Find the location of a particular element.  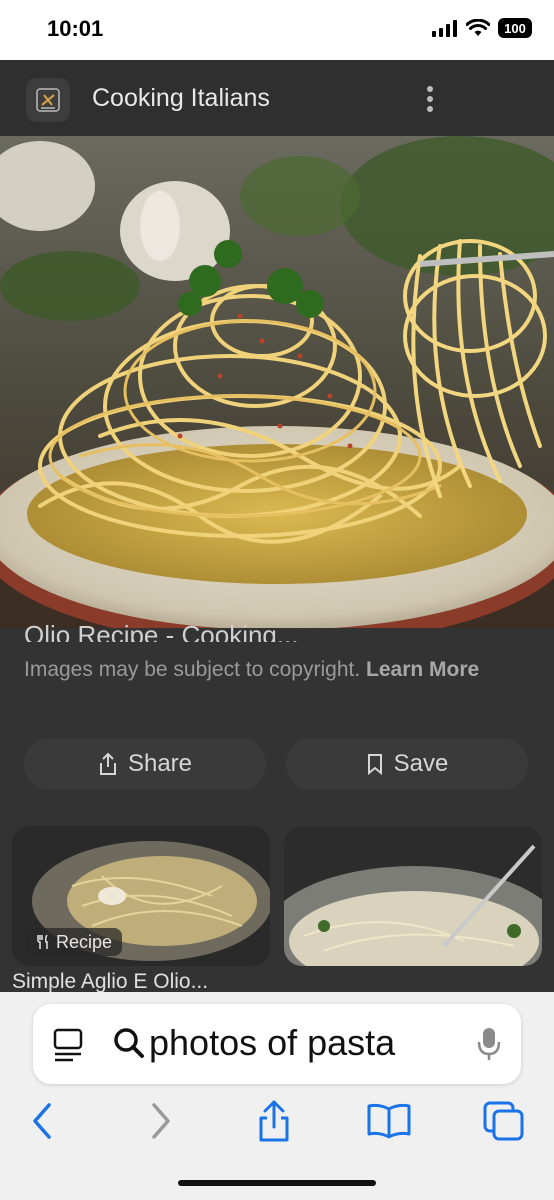

related-image-thumbnail: Recipe is located at coordinates (141, 896).